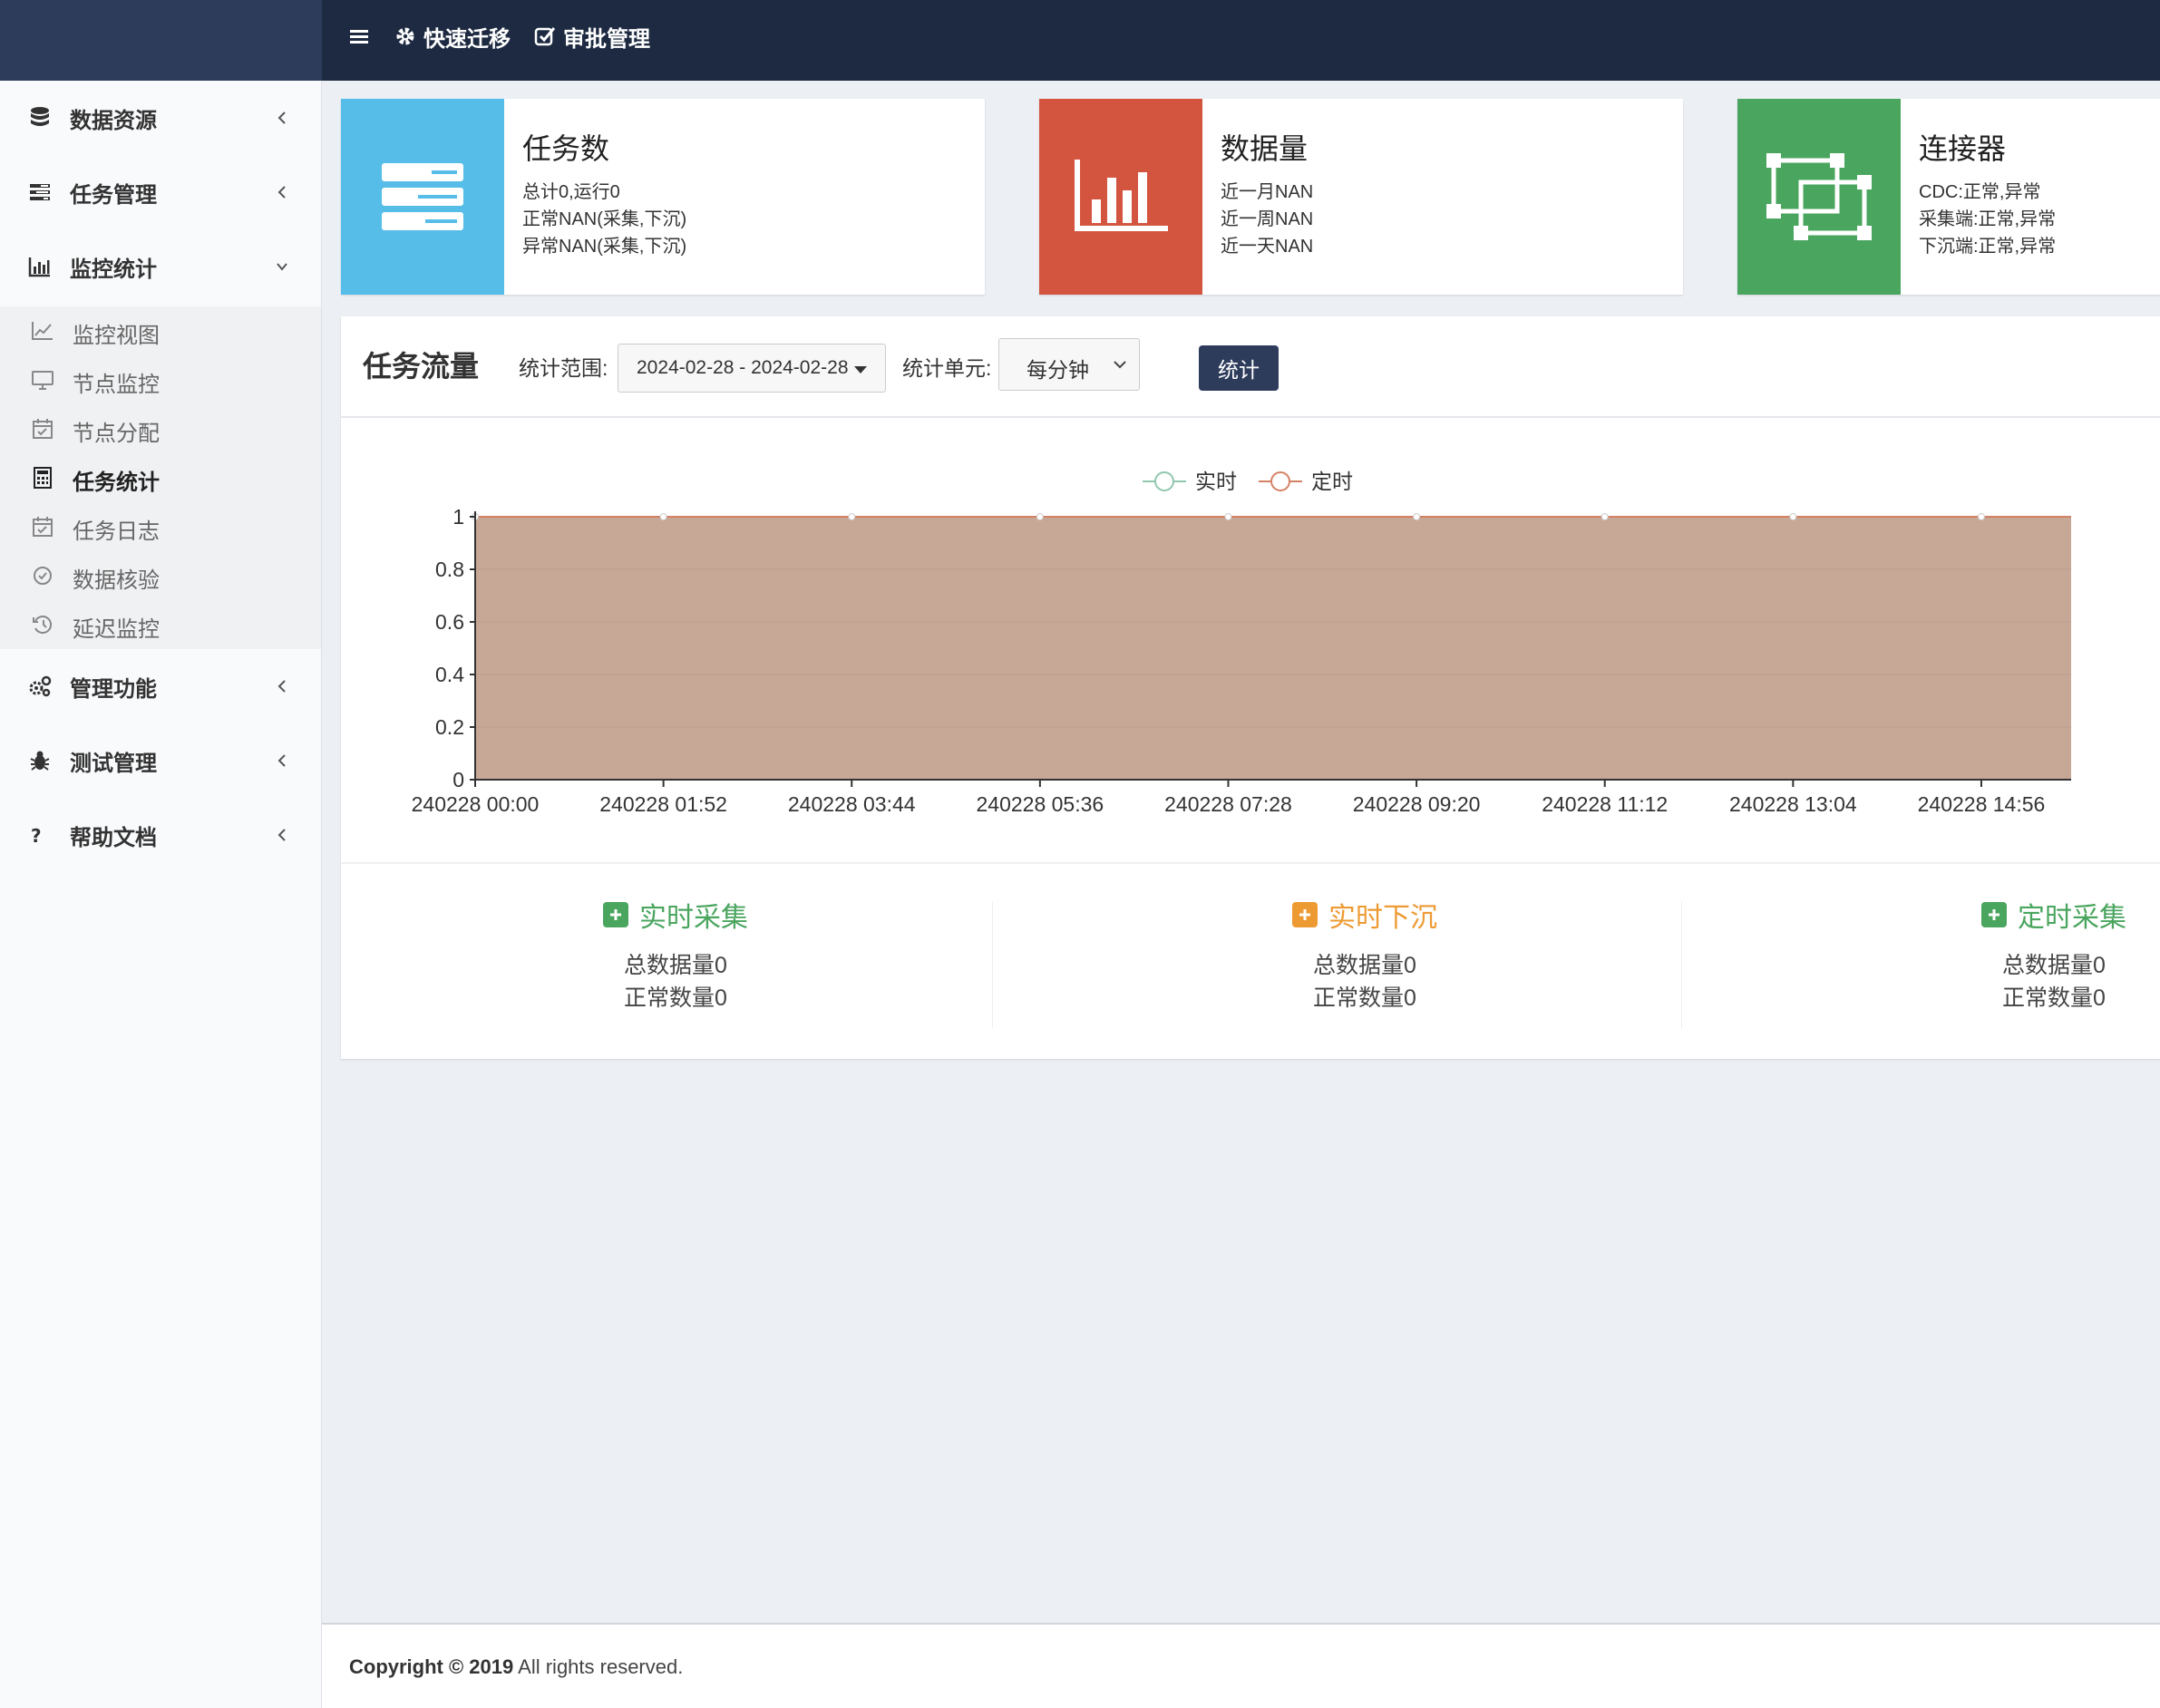  Describe the element at coordinates (161, 835) in the screenshot. I see `sidebar-item-help-docs: ? 帮助文档` at that location.